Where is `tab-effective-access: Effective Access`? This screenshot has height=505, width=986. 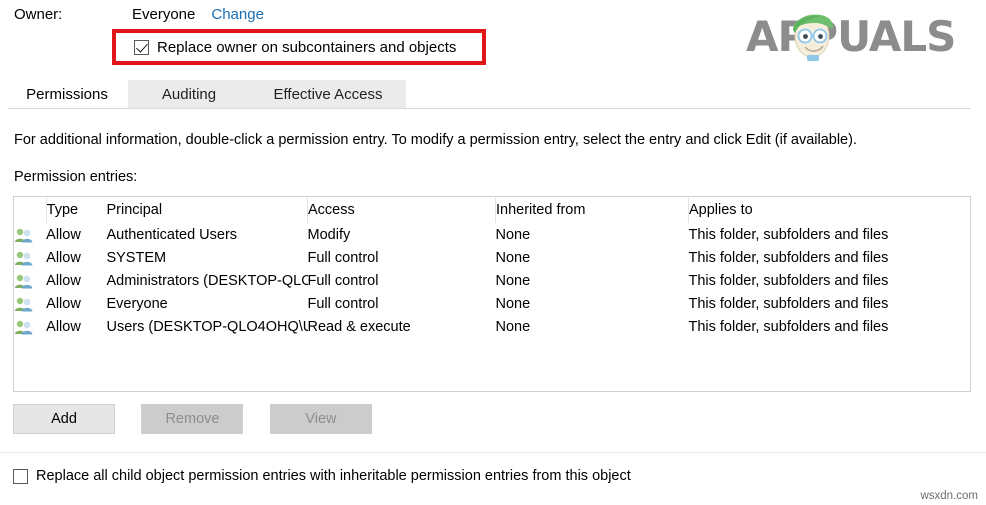
tab-effective-access: Effective Access is located at coordinates (328, 94).